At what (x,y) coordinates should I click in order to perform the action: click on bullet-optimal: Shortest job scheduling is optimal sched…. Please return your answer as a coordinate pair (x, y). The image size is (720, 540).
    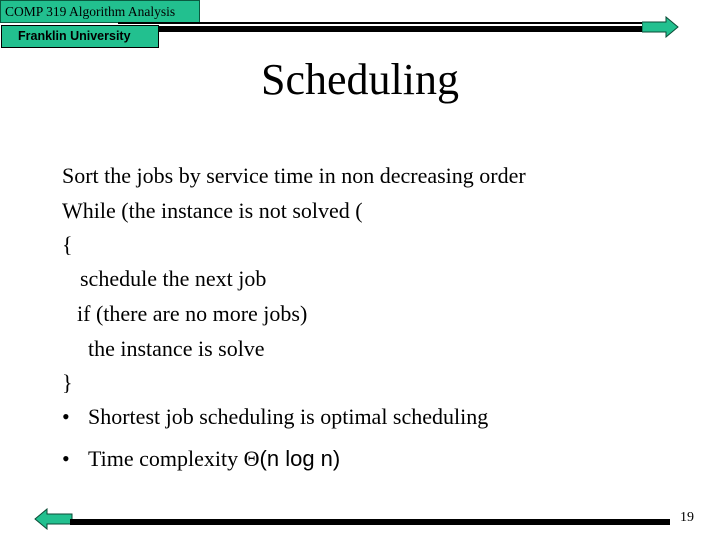
    Looking at the image, I should click on (288, 416).